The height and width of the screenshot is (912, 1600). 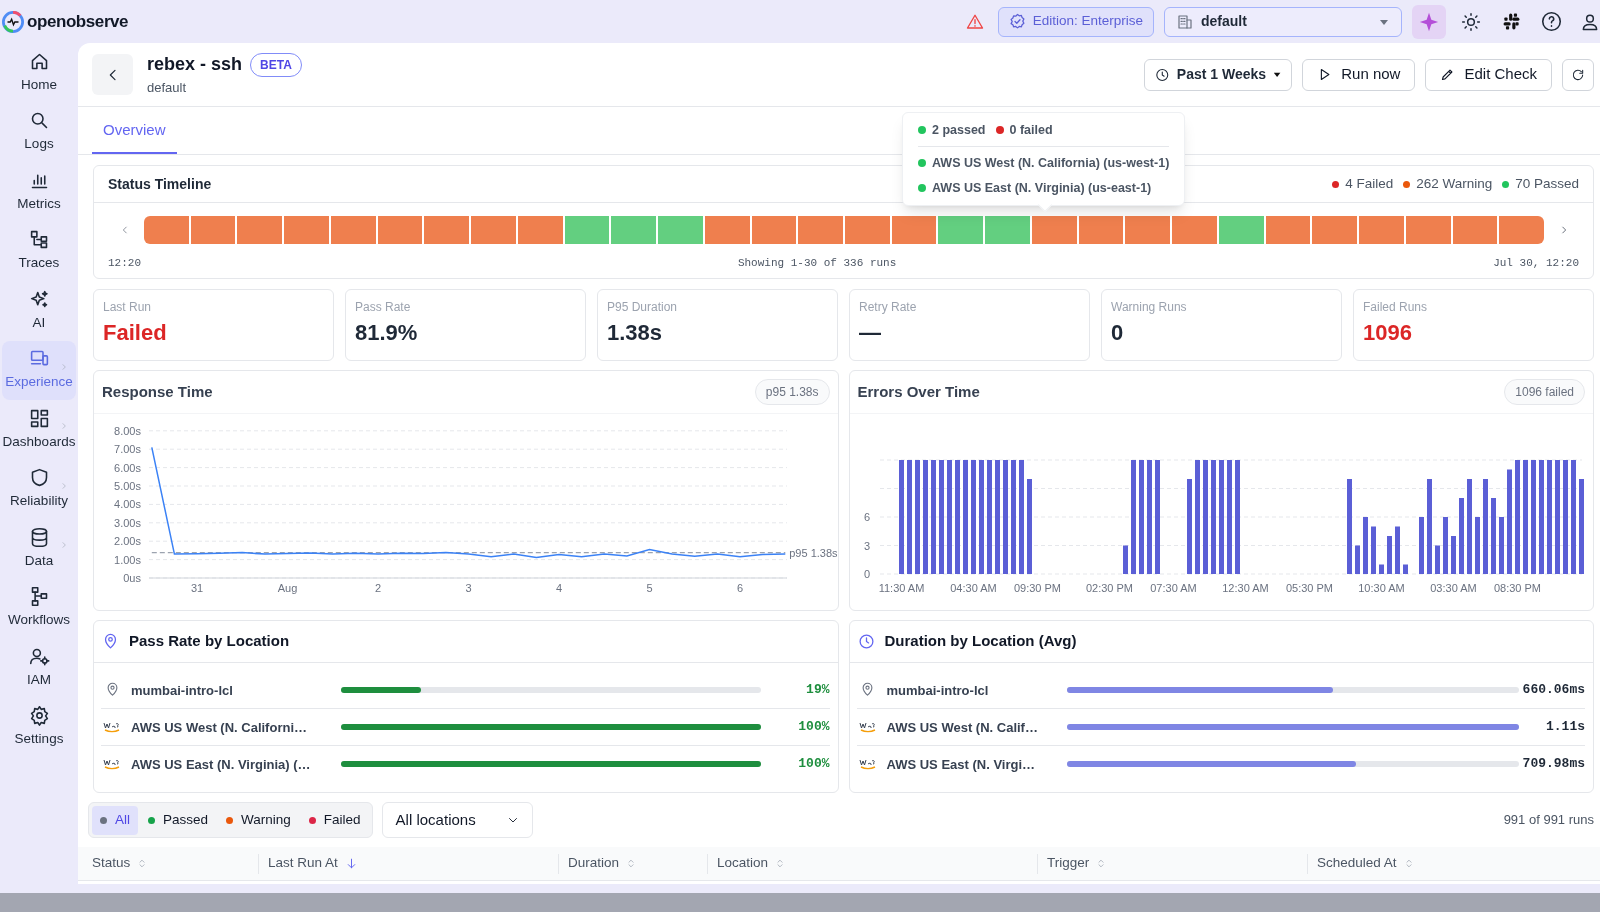 I want to click on badge-check-icon, so click(x=1017, y=21).